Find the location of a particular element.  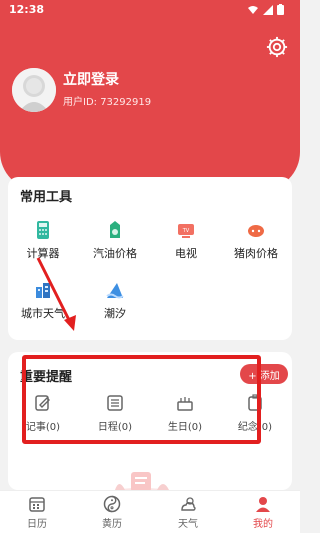

status-time: 12:38 is located at coordinates (27, 9).